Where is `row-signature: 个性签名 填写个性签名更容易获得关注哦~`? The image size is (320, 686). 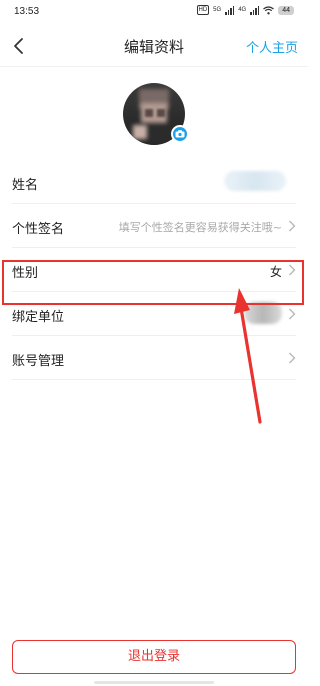 row-signature: 个性签名 填写个性签名更容易获得关注哦~ is located at coordinates (154, 226).